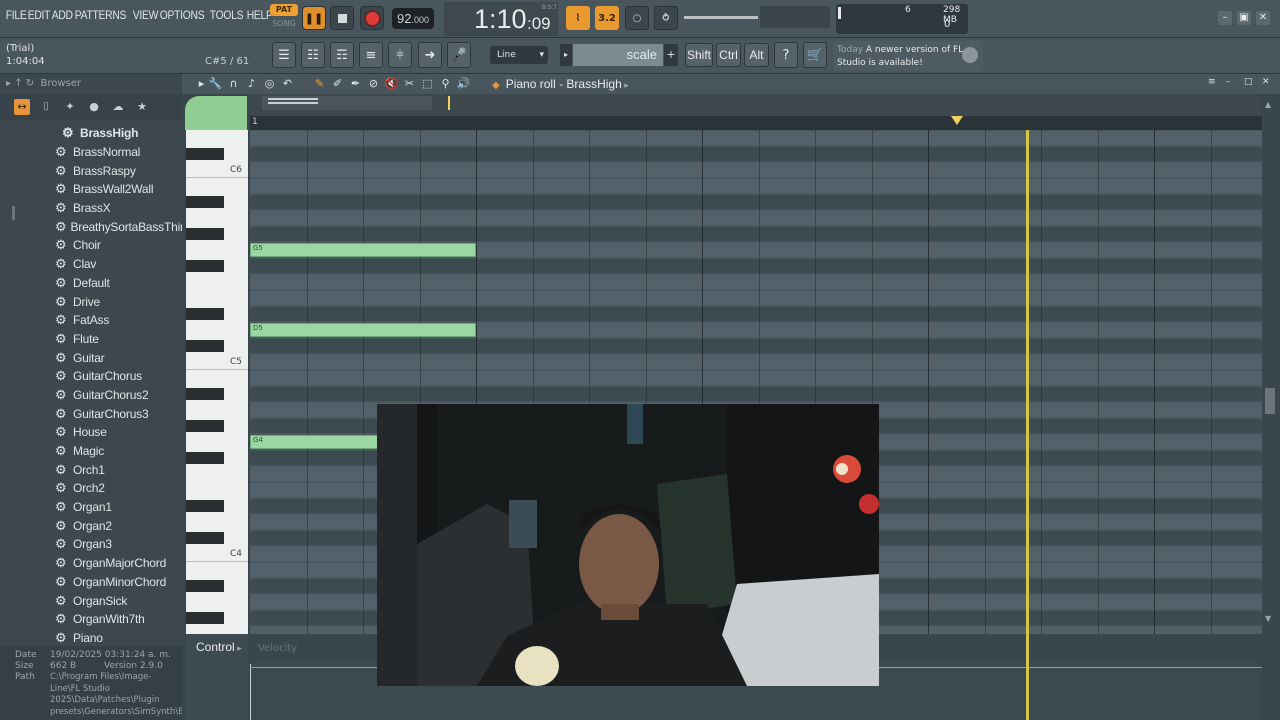  I want to click on brush-icon: ✐, so click(337, 83).